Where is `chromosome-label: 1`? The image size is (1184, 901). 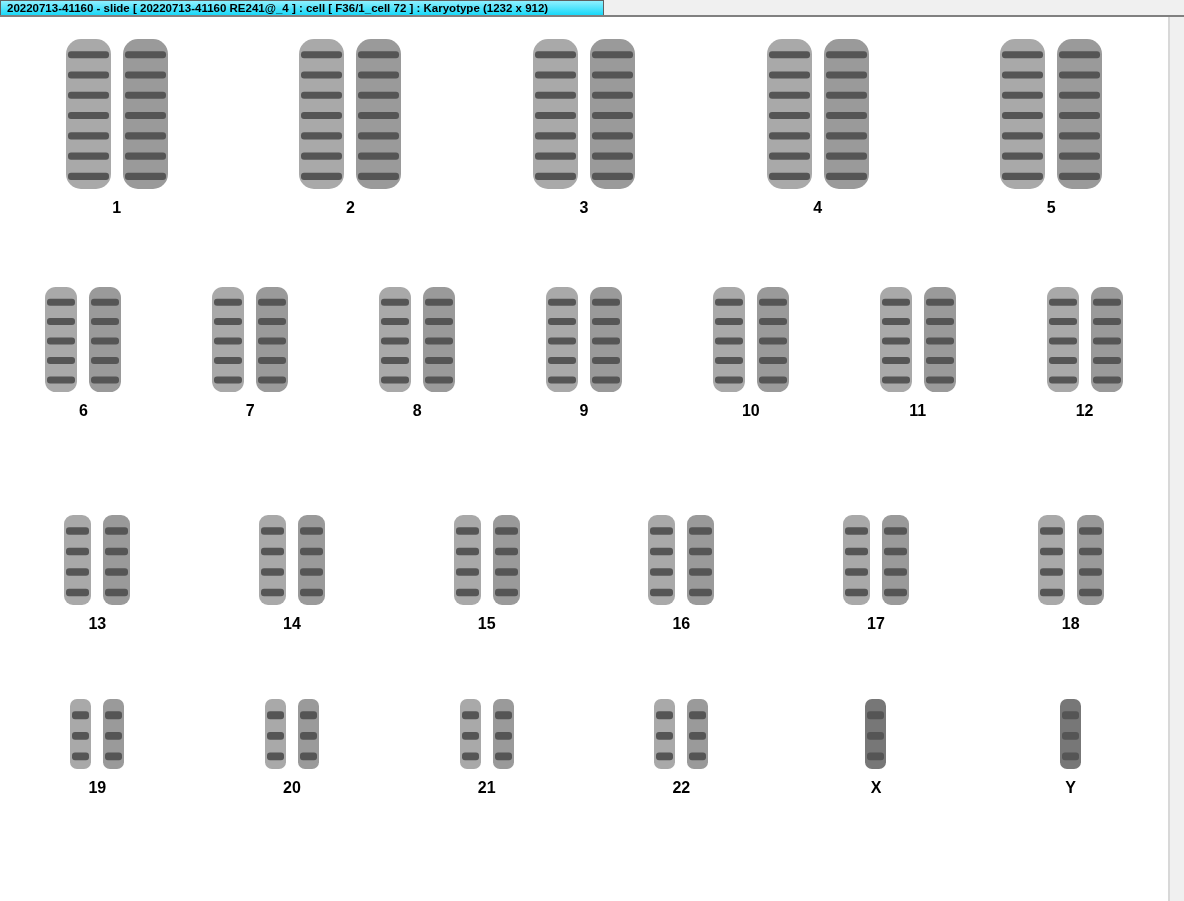
chromosome-label: 1 is located at coordinates (117, 208).